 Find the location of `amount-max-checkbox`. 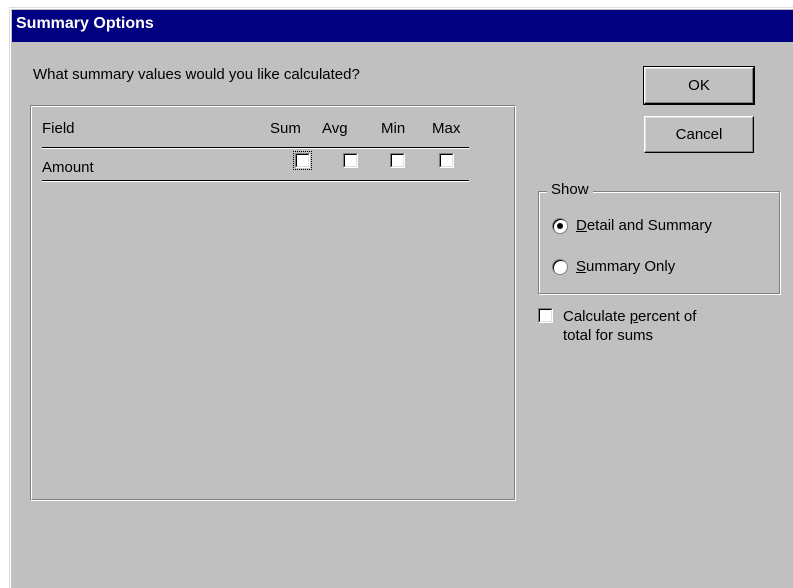

amount-max-checkbox is located at coordinates (446, 160).